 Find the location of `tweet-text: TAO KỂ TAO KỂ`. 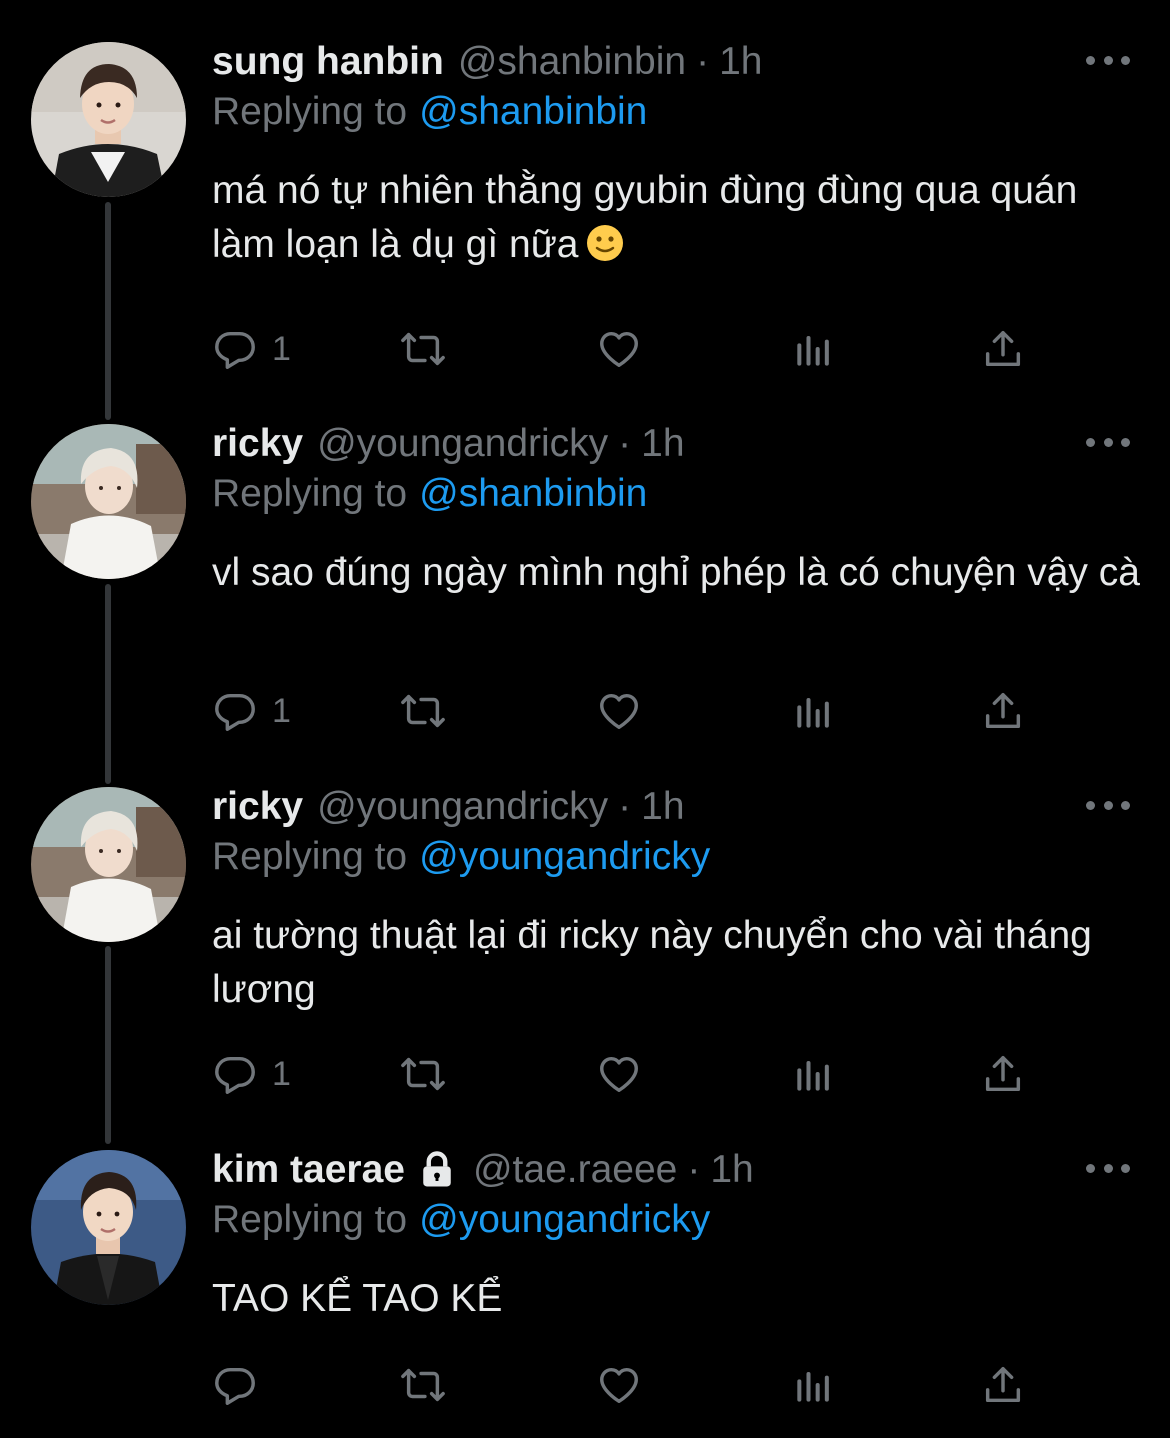

tweet-text: TAO KỂ TAO KỂ is located at coordinates (357, 1298).